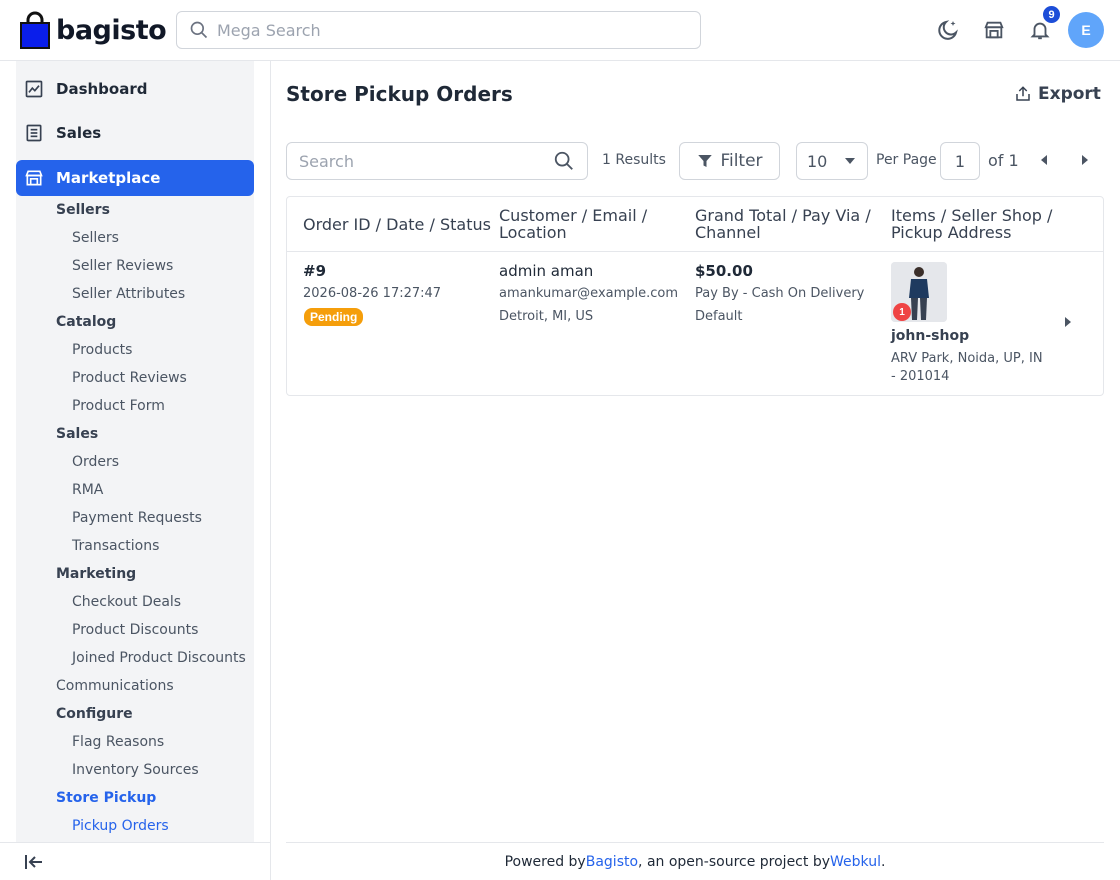 The image size is (1120, 880). Describe the element at coordinates (34, 133) in the screenshot. I see `sales-icon` at that location.